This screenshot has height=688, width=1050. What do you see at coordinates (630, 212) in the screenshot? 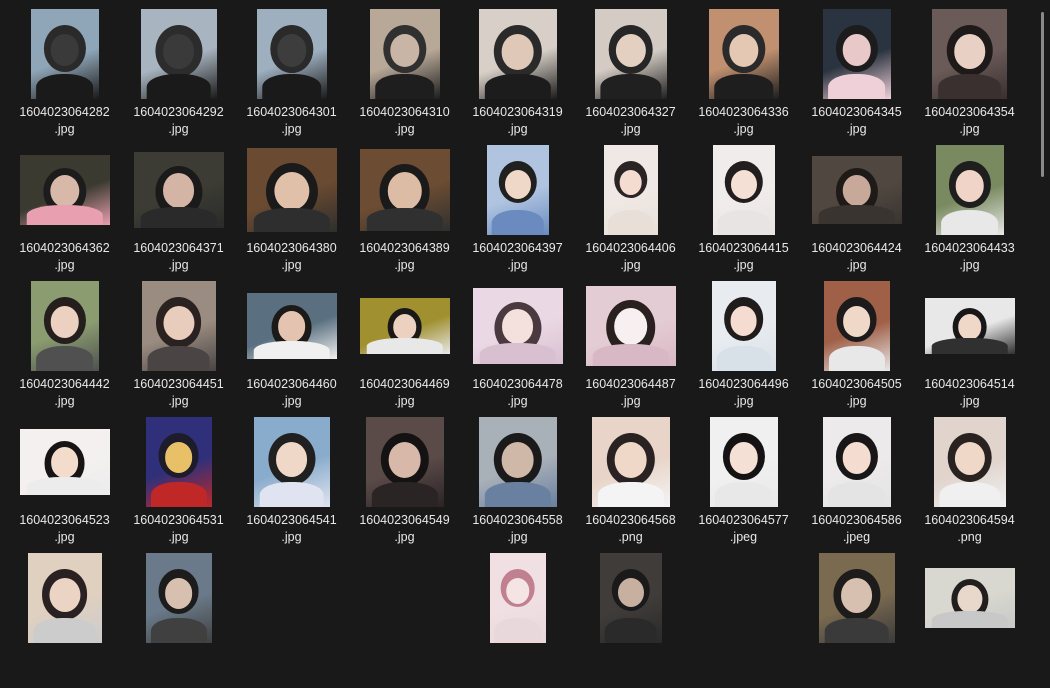
I see `file-item: 1604023064406 .jpg` at bounding box center [630, 212].